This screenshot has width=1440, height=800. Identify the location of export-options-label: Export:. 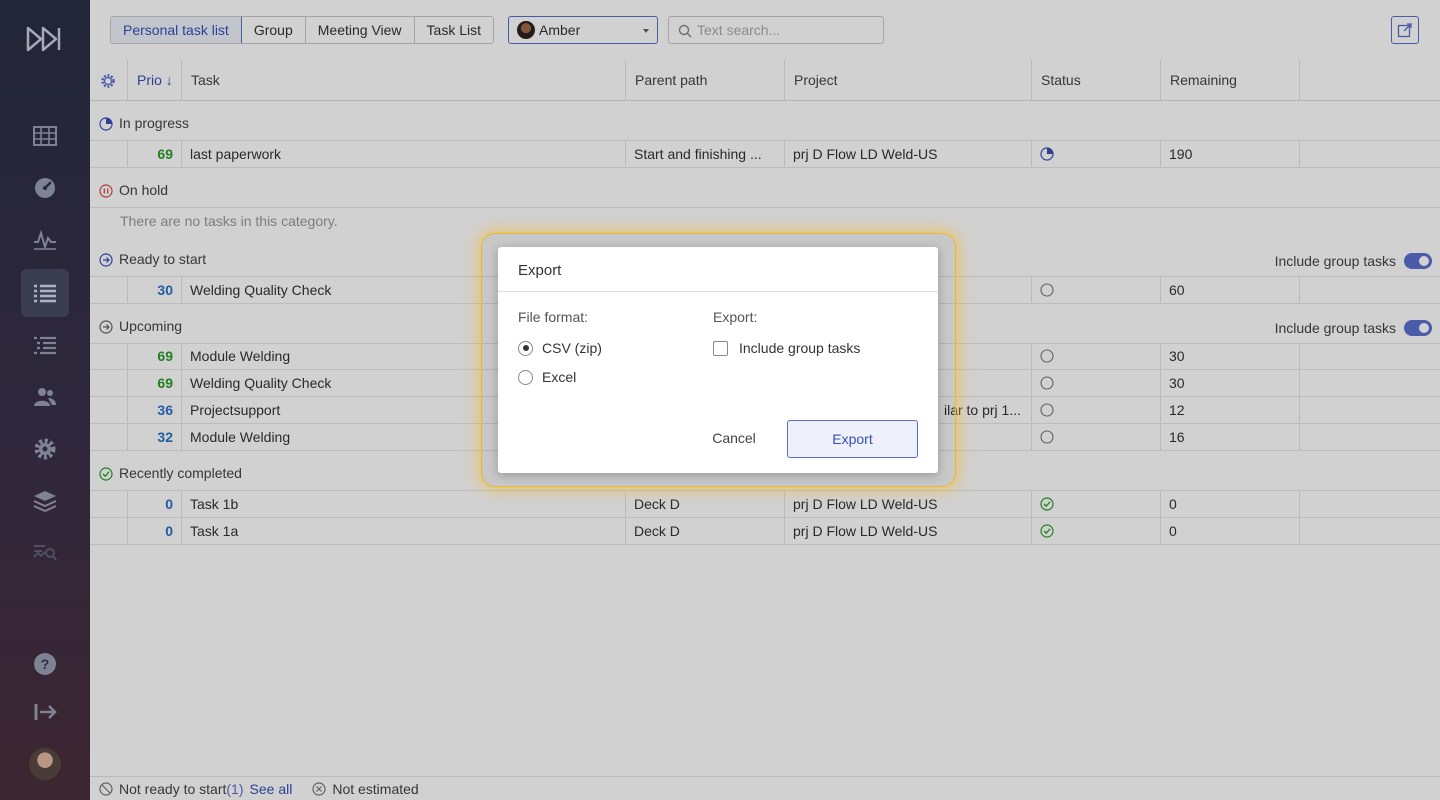
(735, 317).